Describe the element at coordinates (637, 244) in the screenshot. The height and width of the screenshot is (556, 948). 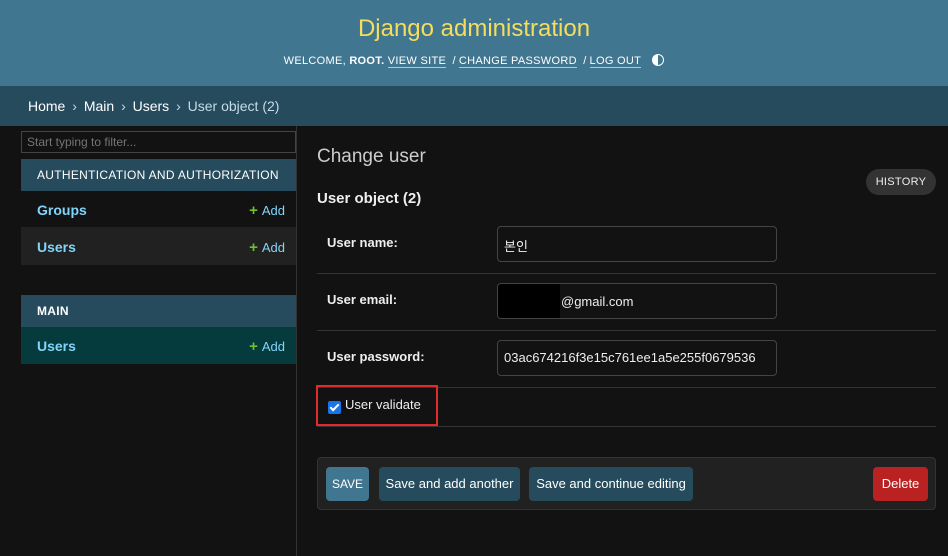
I see `user-name-input: 본인` at that location.